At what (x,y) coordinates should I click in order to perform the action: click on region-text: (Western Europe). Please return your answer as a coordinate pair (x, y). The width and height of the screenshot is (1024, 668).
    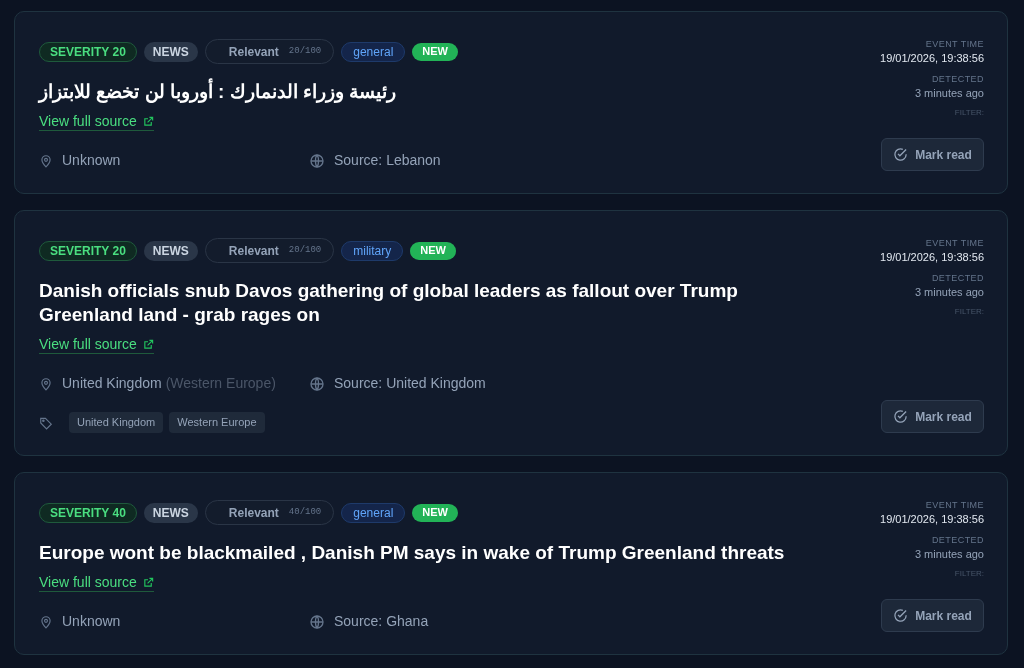
    Looking at the image, I should click on (220, 383).